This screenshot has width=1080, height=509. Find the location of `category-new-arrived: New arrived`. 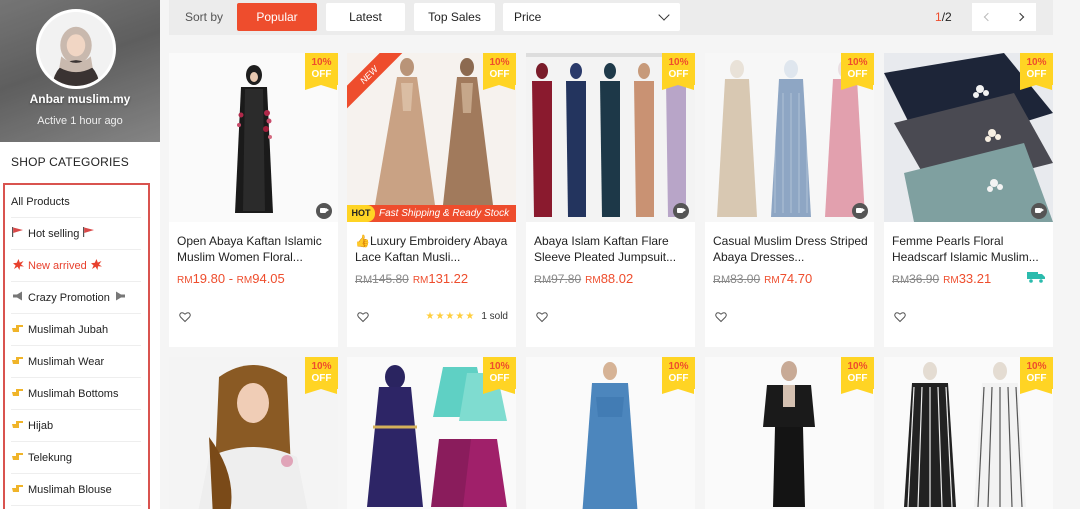

category-new-arrived: New arrived is located at coordinates (76, 266).